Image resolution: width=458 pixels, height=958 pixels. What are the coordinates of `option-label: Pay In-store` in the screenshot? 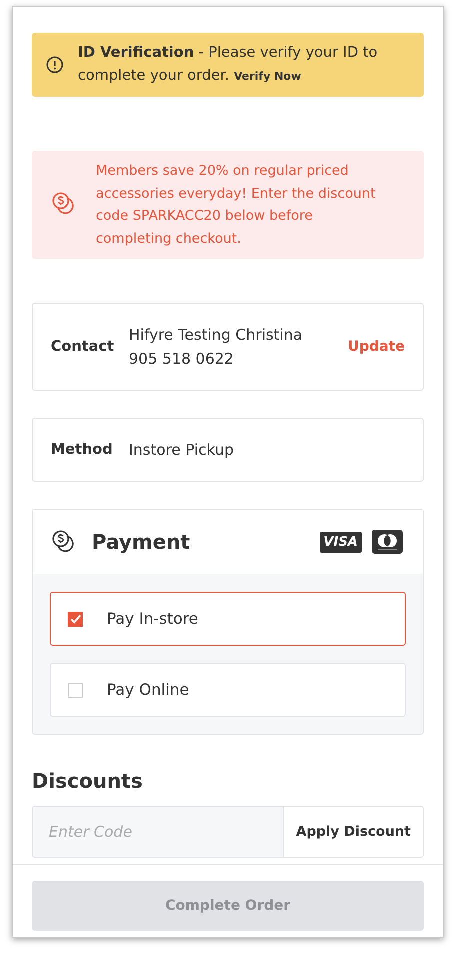 It's located at (152, 619).